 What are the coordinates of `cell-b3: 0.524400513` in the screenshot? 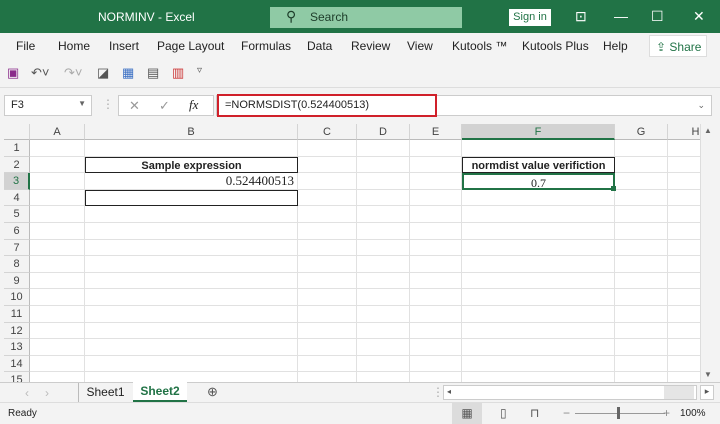 It's located at (191, 181).